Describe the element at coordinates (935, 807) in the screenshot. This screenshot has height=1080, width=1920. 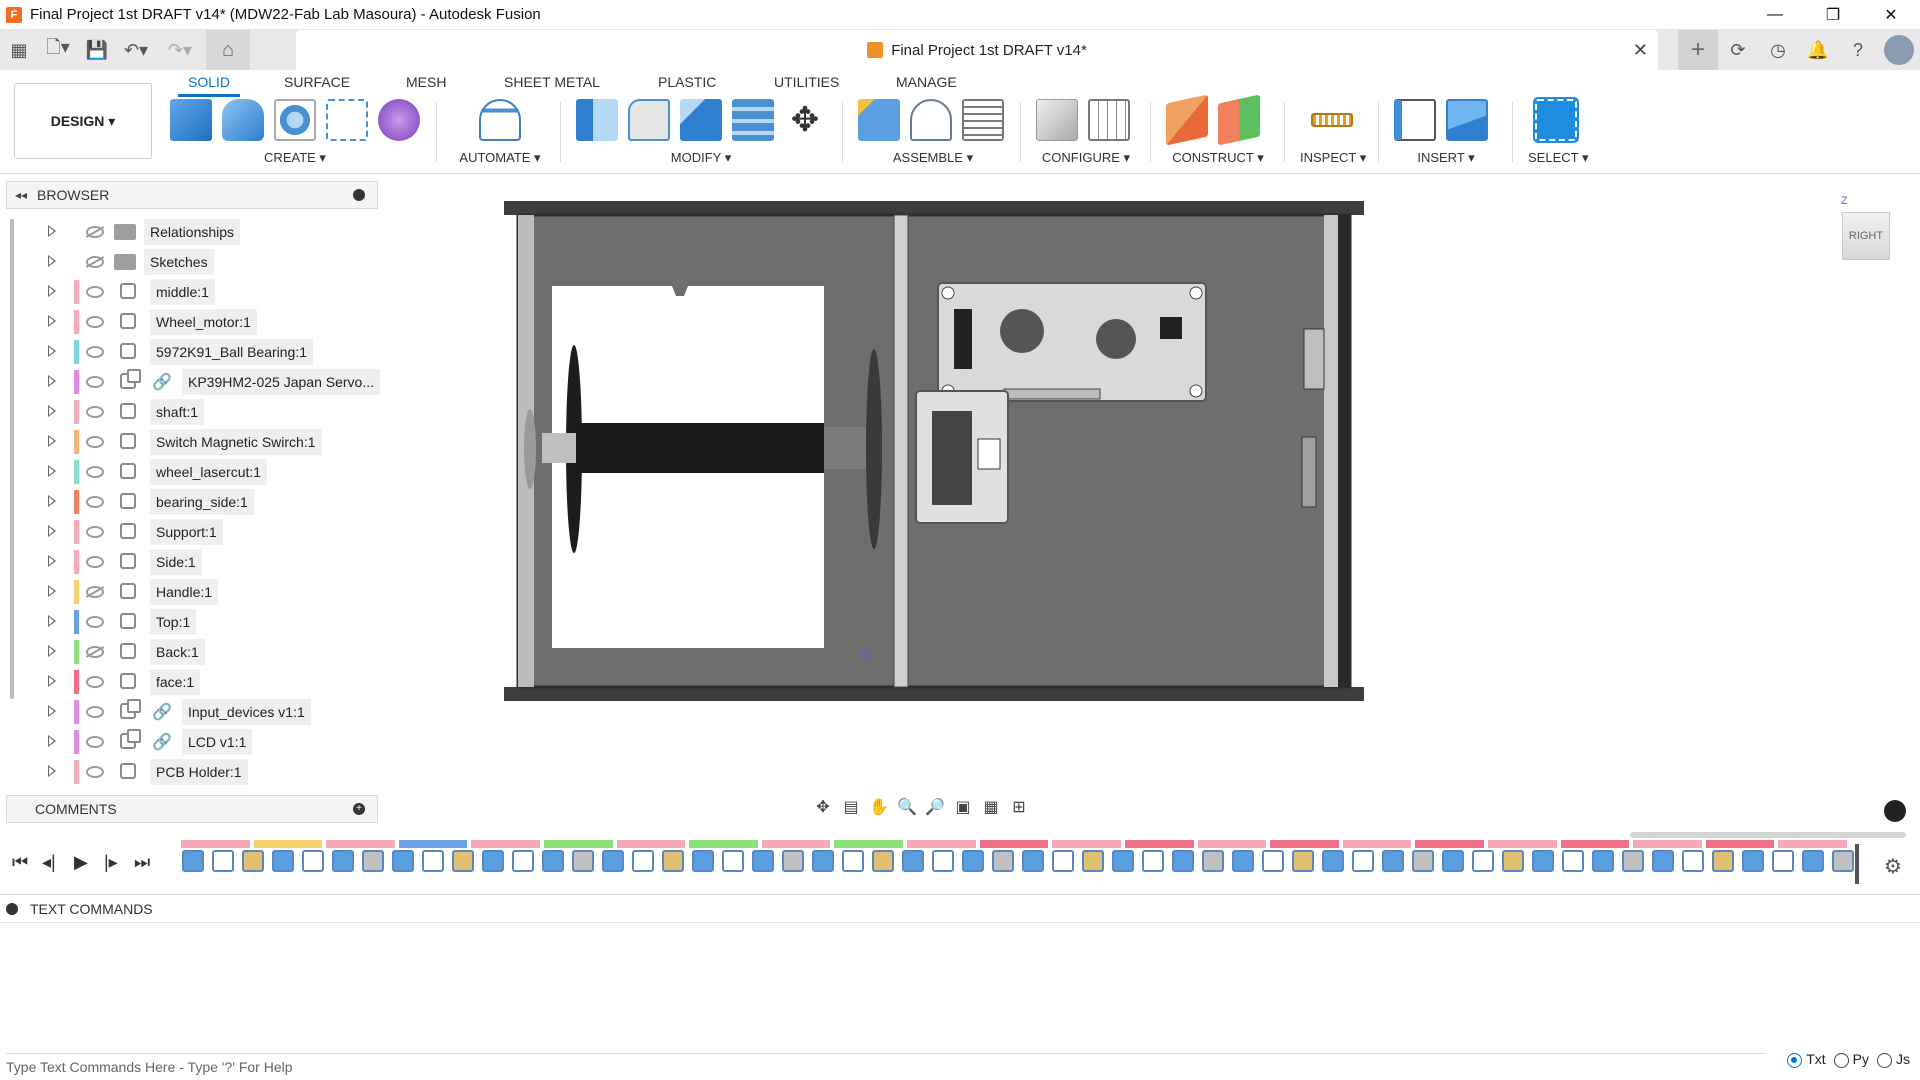
I see `zoom-window-icon: 🔎` at that location.